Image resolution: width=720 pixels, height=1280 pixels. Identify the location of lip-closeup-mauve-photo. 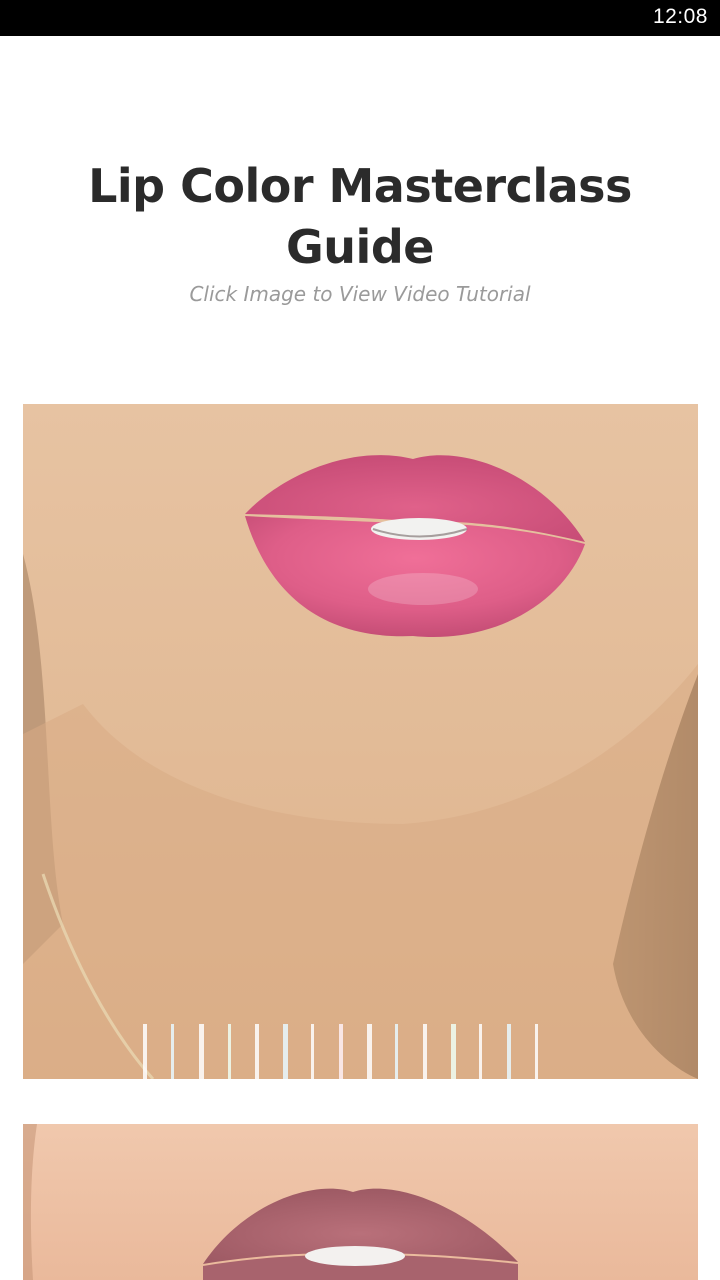
(360, 1202).